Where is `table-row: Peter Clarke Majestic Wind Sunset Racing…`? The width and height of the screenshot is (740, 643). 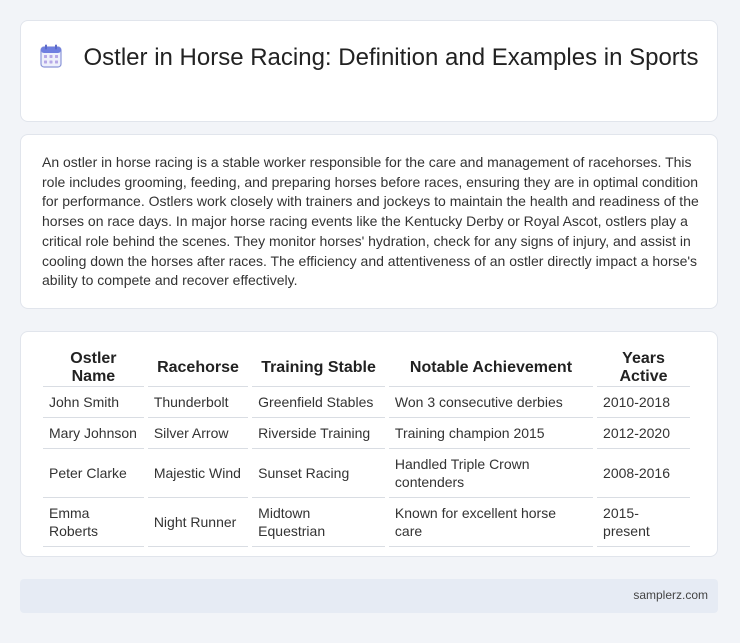
table-row: Peter Clarke Majestic Wind Sunset Racing… is located at coordinates (366, 473).